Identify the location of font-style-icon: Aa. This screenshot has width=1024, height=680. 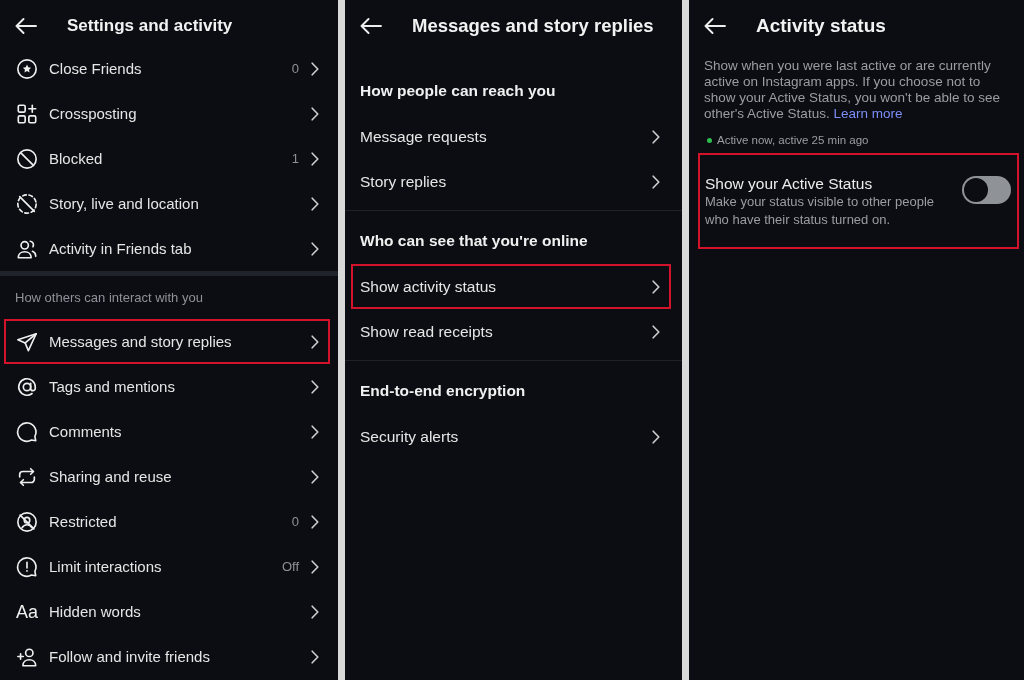
(27, 611).